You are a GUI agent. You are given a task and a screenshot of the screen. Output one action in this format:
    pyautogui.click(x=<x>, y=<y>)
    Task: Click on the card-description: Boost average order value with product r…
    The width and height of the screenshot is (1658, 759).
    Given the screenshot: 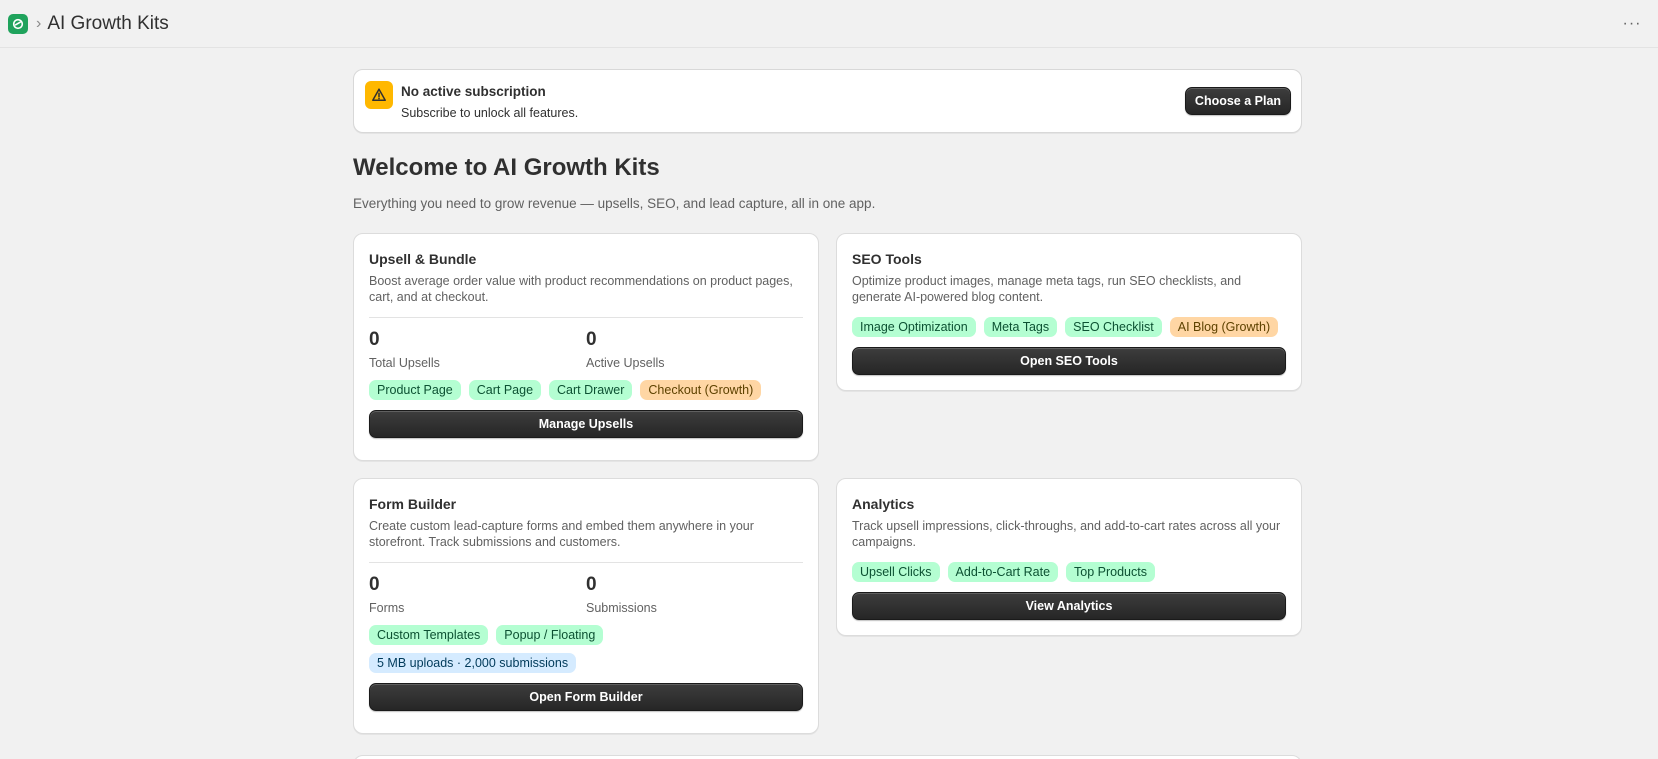 What is the action you would take?
    pyautogui.click(x=581, y=289)
    